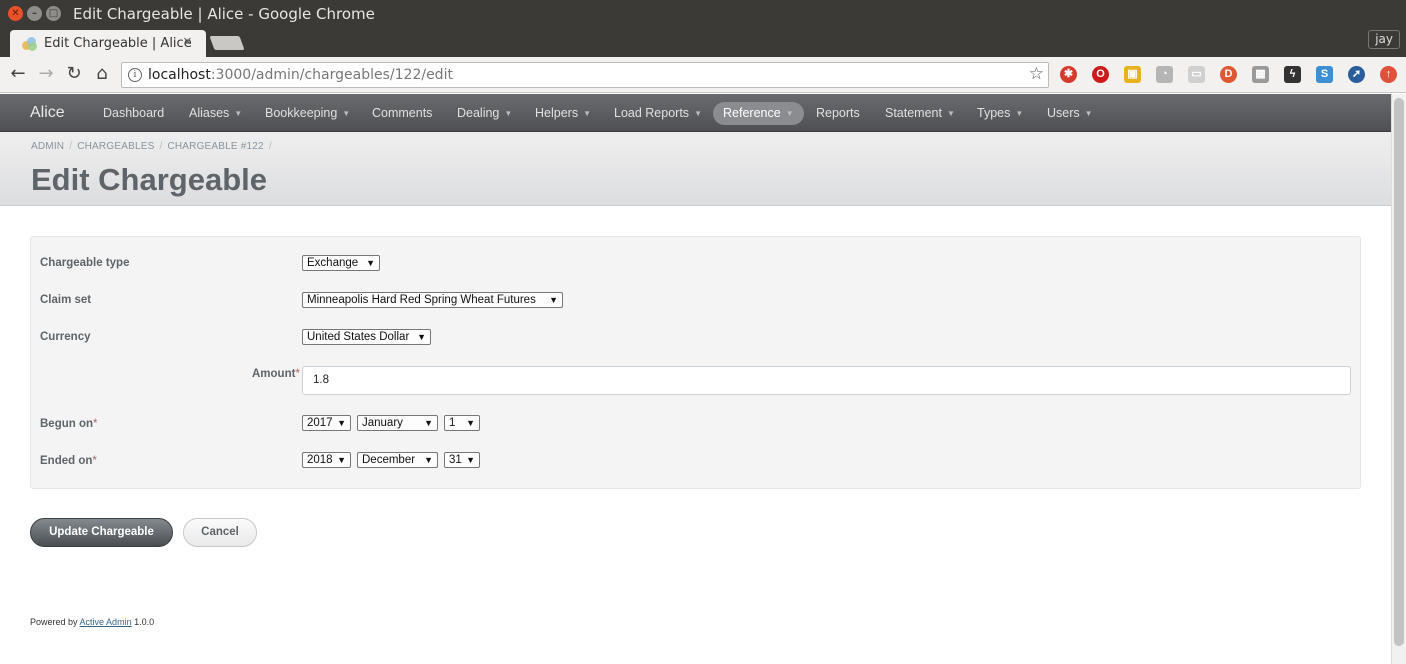 The width and height of the screenshot is (1406, 664). I want to click on footer: Powered by Active Admin 1.0.0, so click(92, 622).